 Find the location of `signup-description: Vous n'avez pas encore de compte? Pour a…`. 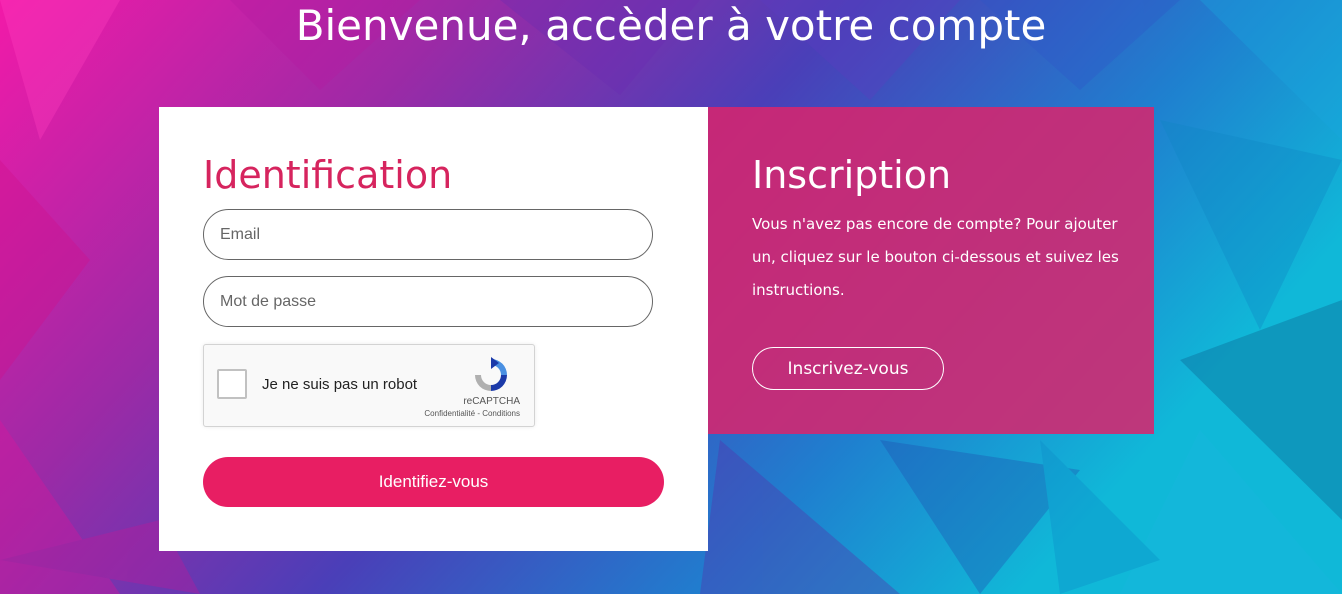

signup-description: Vous n'avez pas encore de compte? Pour a… is located at coordinates (935, 257).